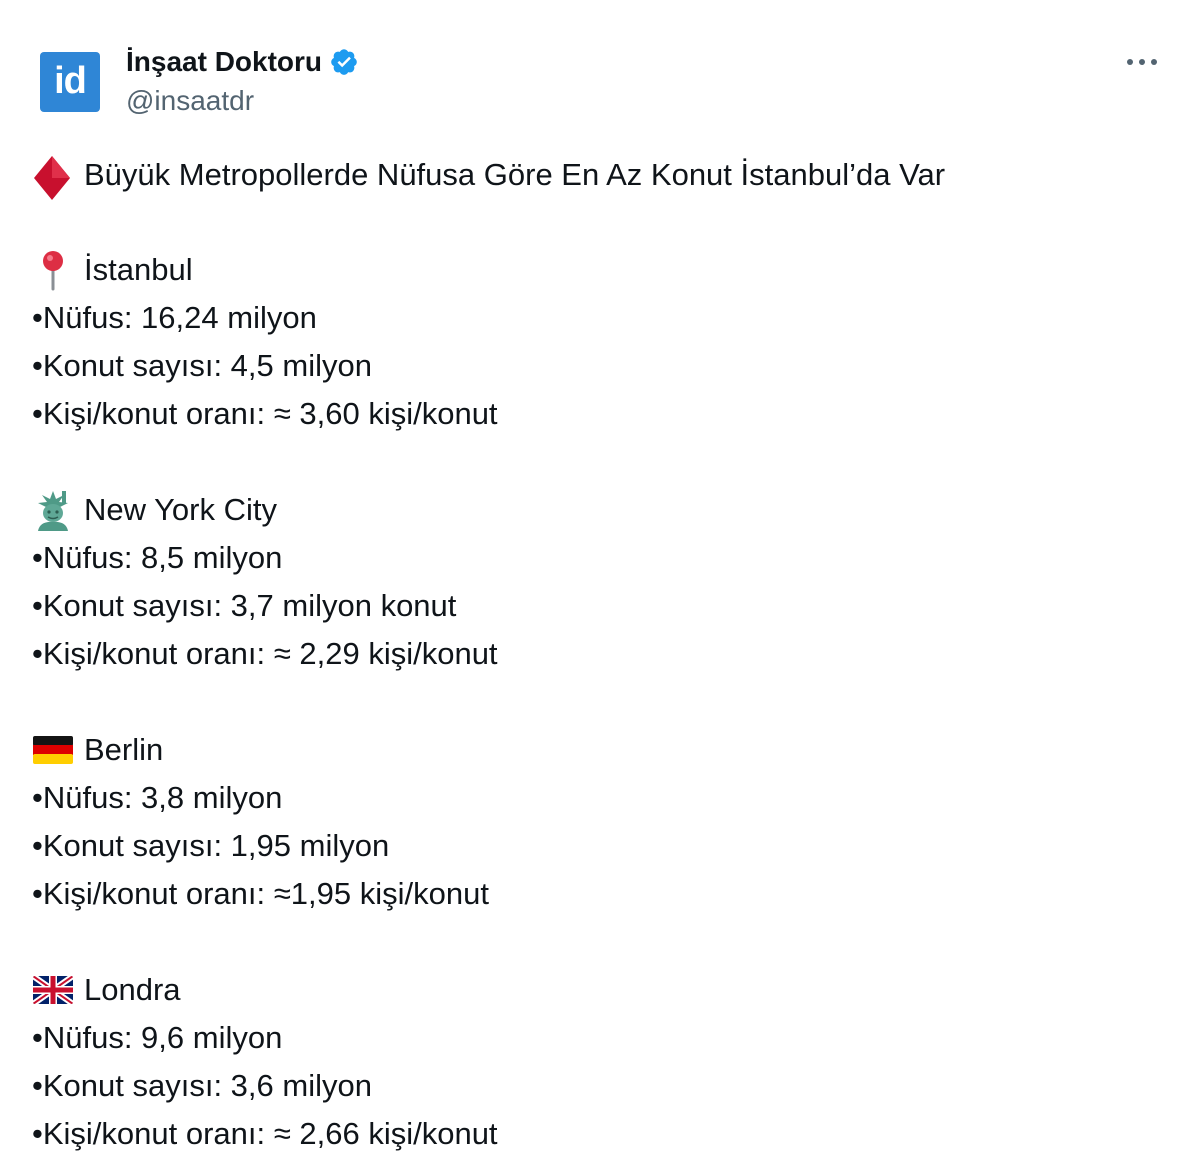 The image size is (1194, 1172). I want to click on user-handle: @insaatdr, so click(242, 101).